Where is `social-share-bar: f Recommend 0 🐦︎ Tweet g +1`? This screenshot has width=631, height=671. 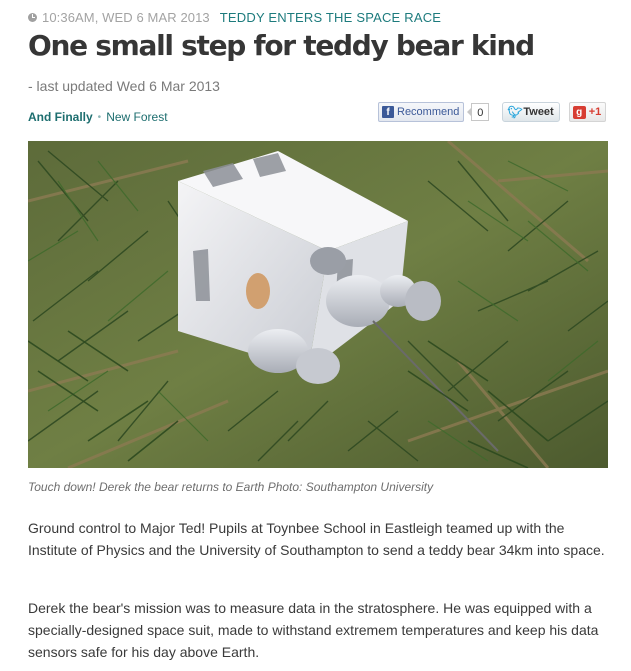
social-share-bar: f Recommend 0 🐦︎ Tweet g +1 is located at coordinates (492, 112).